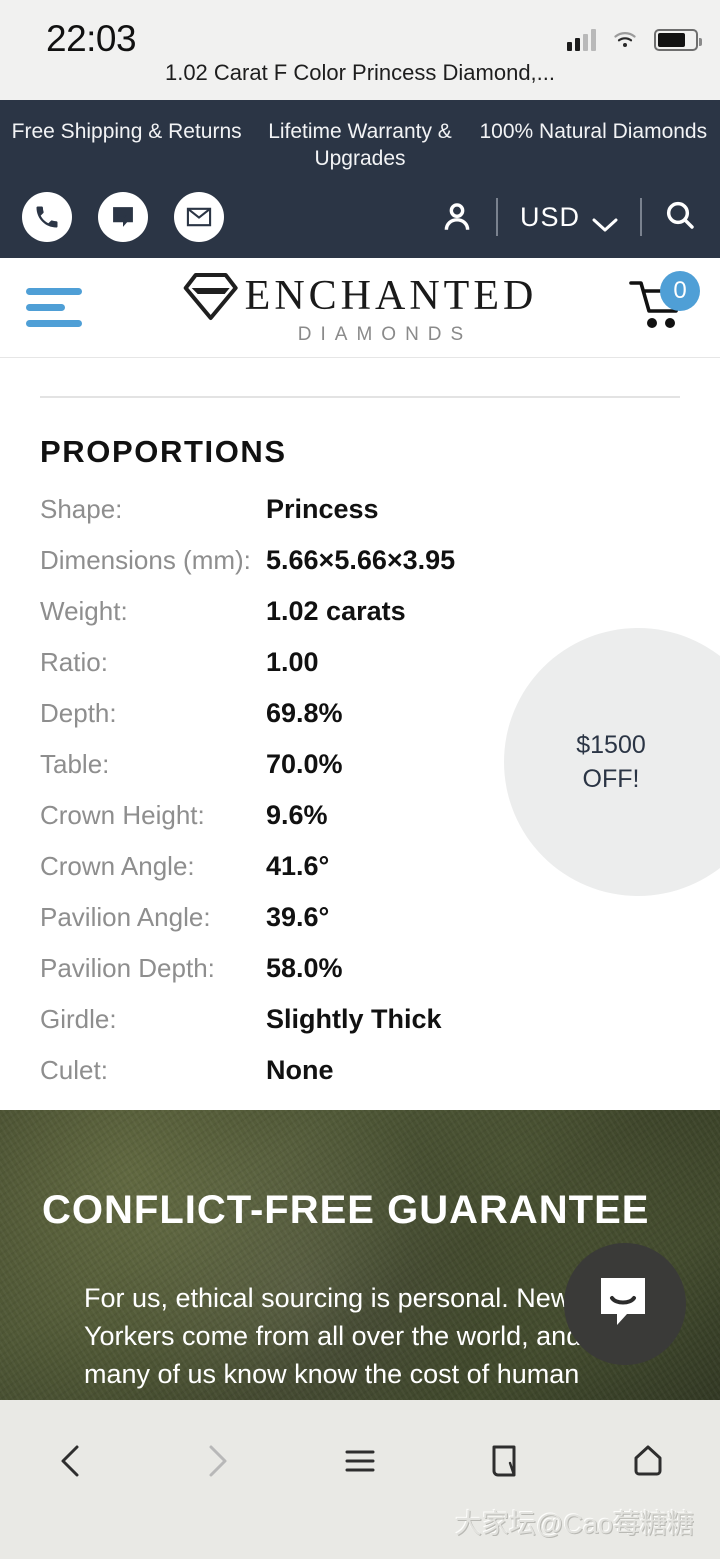  I want to click on spec-value: 9.6%, so click(297, 815).